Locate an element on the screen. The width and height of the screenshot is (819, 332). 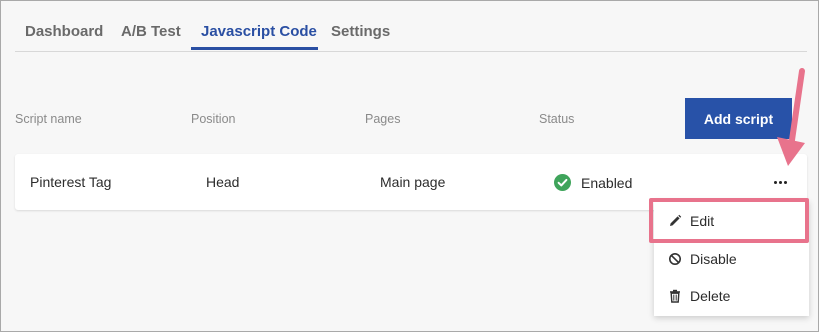
ban-icon is located at coordinates (675, 259).